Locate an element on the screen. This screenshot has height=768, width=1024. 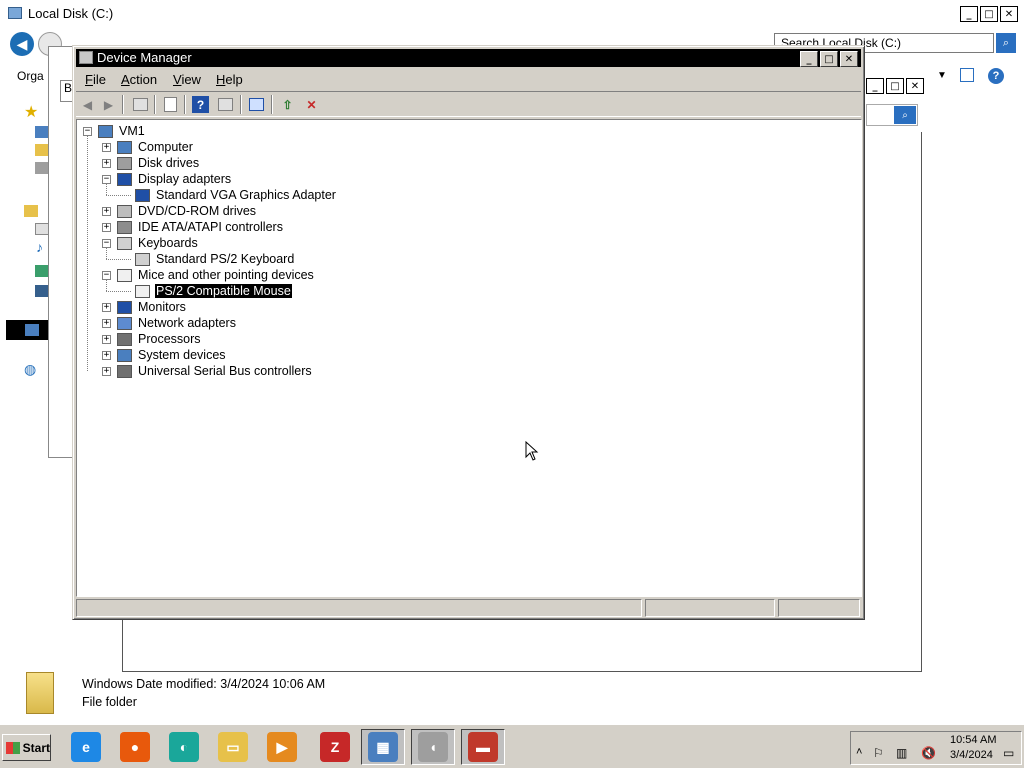
forward-arrow-icon: ▶ is located at coordinates (108, 104).